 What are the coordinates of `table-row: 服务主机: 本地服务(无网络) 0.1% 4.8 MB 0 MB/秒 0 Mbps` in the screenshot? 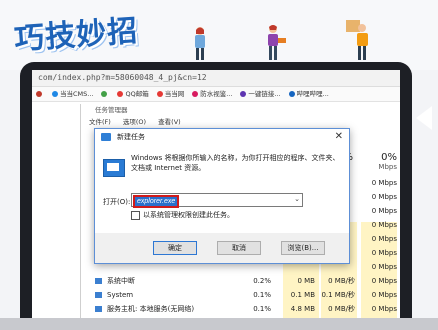 It's located at (240, 309).